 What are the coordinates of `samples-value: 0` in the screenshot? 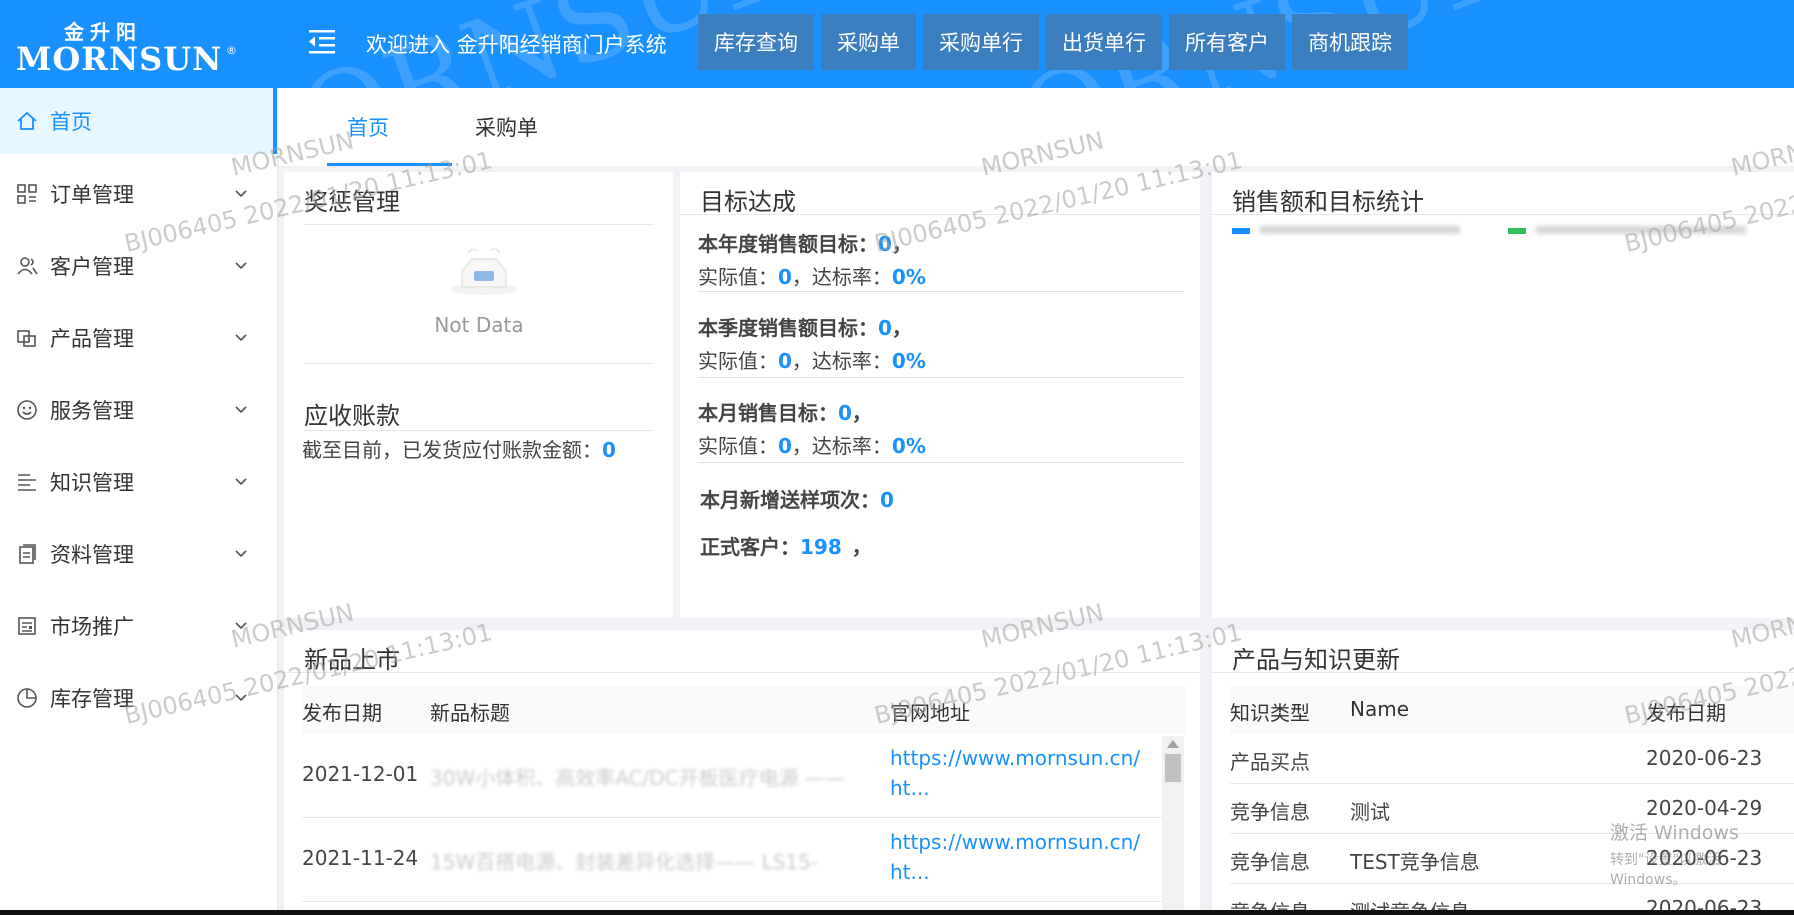 It's located at (887, 500).